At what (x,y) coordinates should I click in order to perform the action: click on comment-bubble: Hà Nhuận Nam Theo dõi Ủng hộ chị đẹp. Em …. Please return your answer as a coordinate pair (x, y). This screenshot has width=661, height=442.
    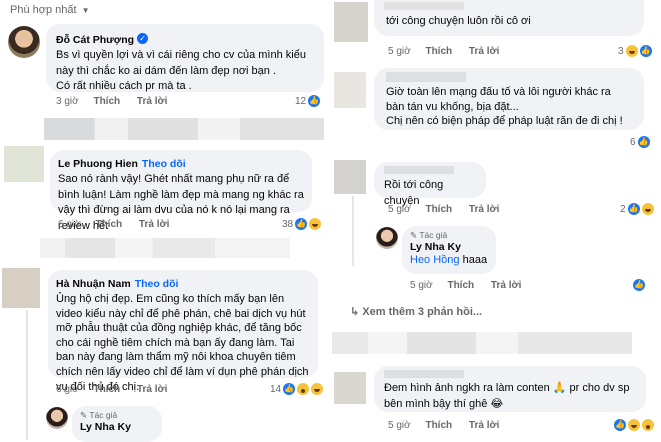
    Looking at the image, I should click on (183, 331).